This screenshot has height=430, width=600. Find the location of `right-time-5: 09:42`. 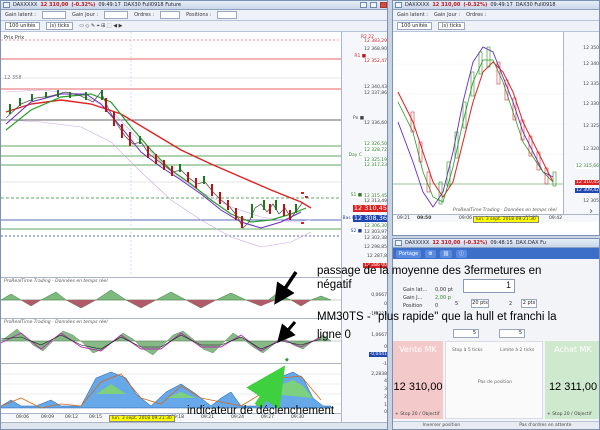

right-time-5: 09:42 is located at coordinates (555, 218).